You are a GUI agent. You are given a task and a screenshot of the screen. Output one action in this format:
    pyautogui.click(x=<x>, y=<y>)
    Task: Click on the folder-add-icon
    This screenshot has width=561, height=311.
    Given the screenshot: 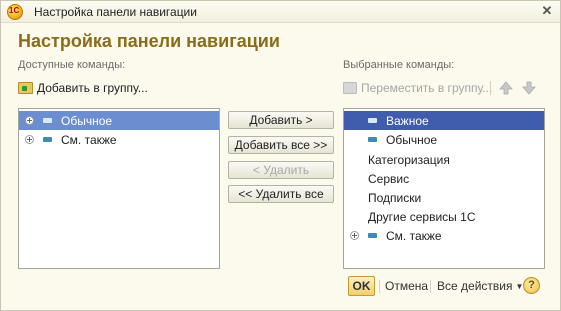 What is the action you would take?
    pyautogui.click(x=25, y=88)
    